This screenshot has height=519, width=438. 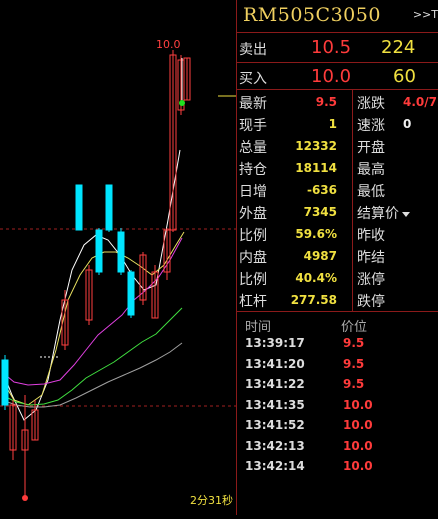 I want to click on stat-label: 总量, so click(x=253, y=148).